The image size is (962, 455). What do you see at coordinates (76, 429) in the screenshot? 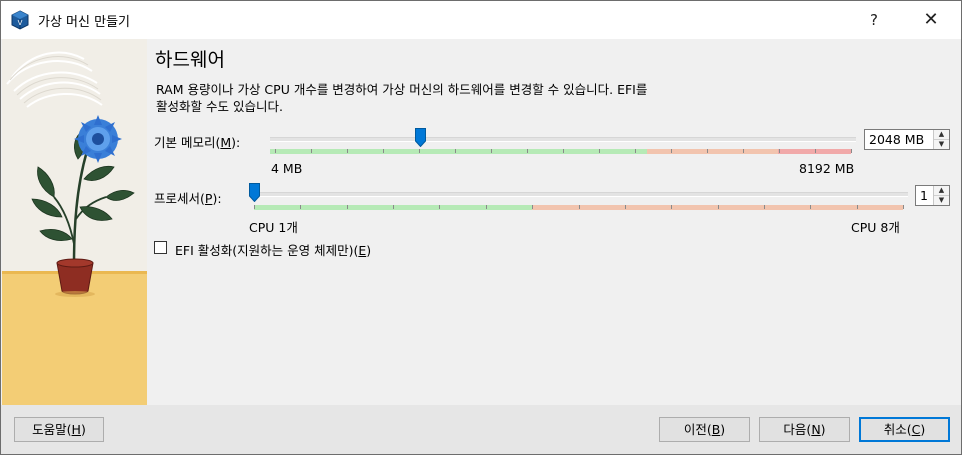
I see `help-button-mnemonic: H` at bounding box center [76, 429].